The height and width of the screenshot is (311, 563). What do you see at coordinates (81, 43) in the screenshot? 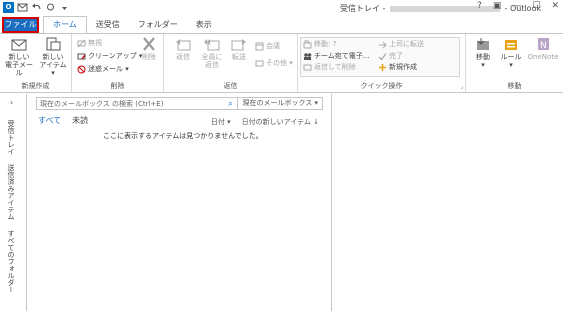
I see `ignore-icon` at bounding box center [81, 43].